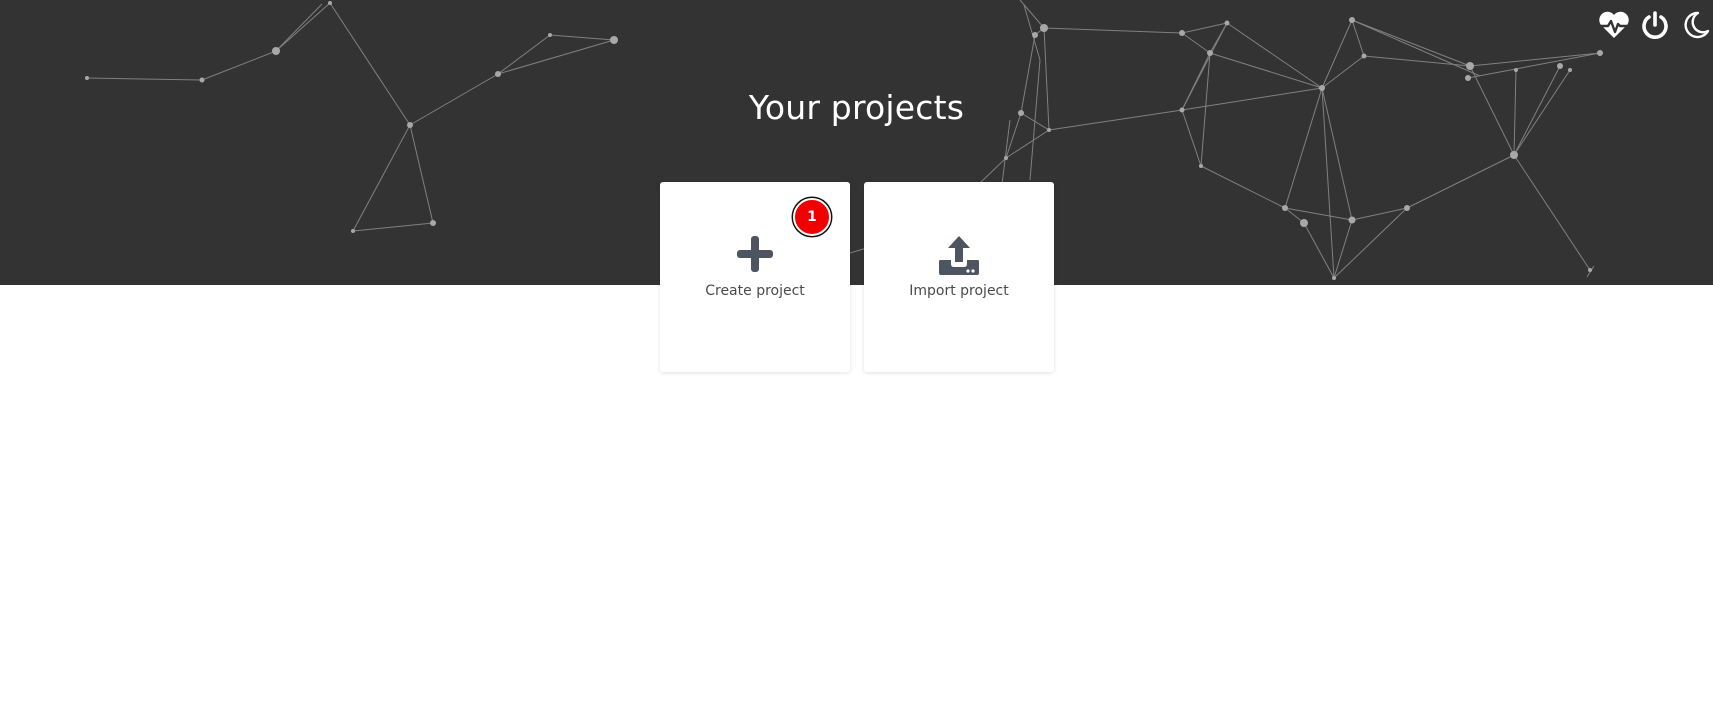 The width and height of the screenshot is (1713, 702). I want to click on project-actions: Create project 1 Import project, so click(864, 277).